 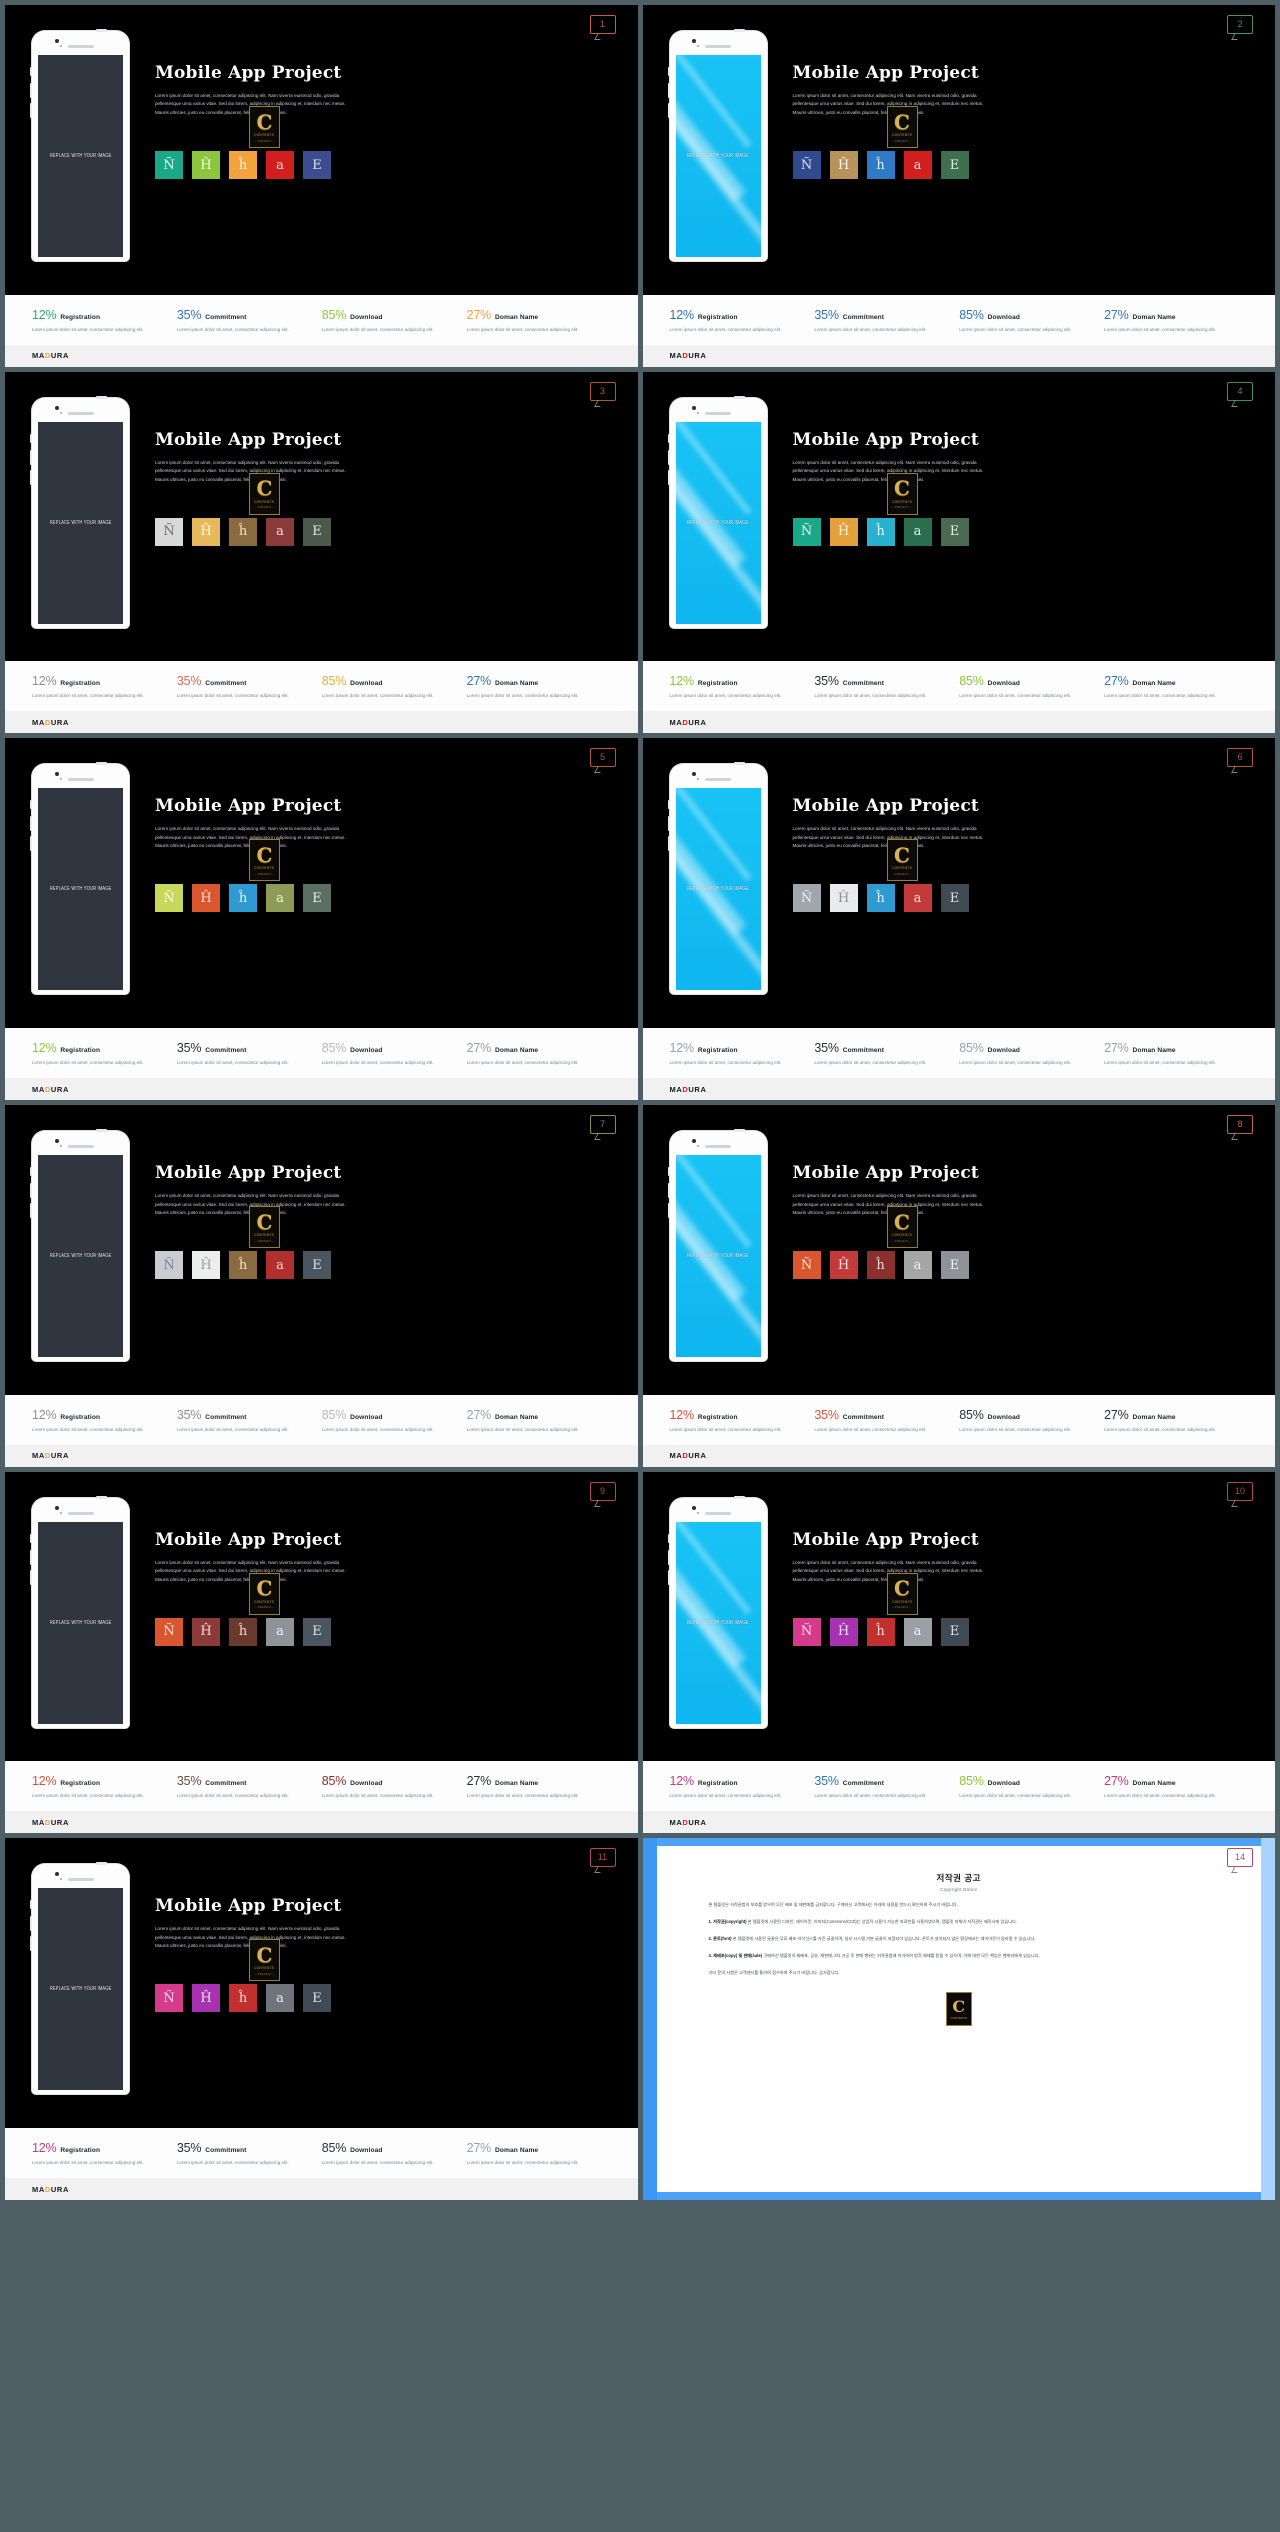 I want to click on slide-number-badge: 4, so click(x=1240, y=391).